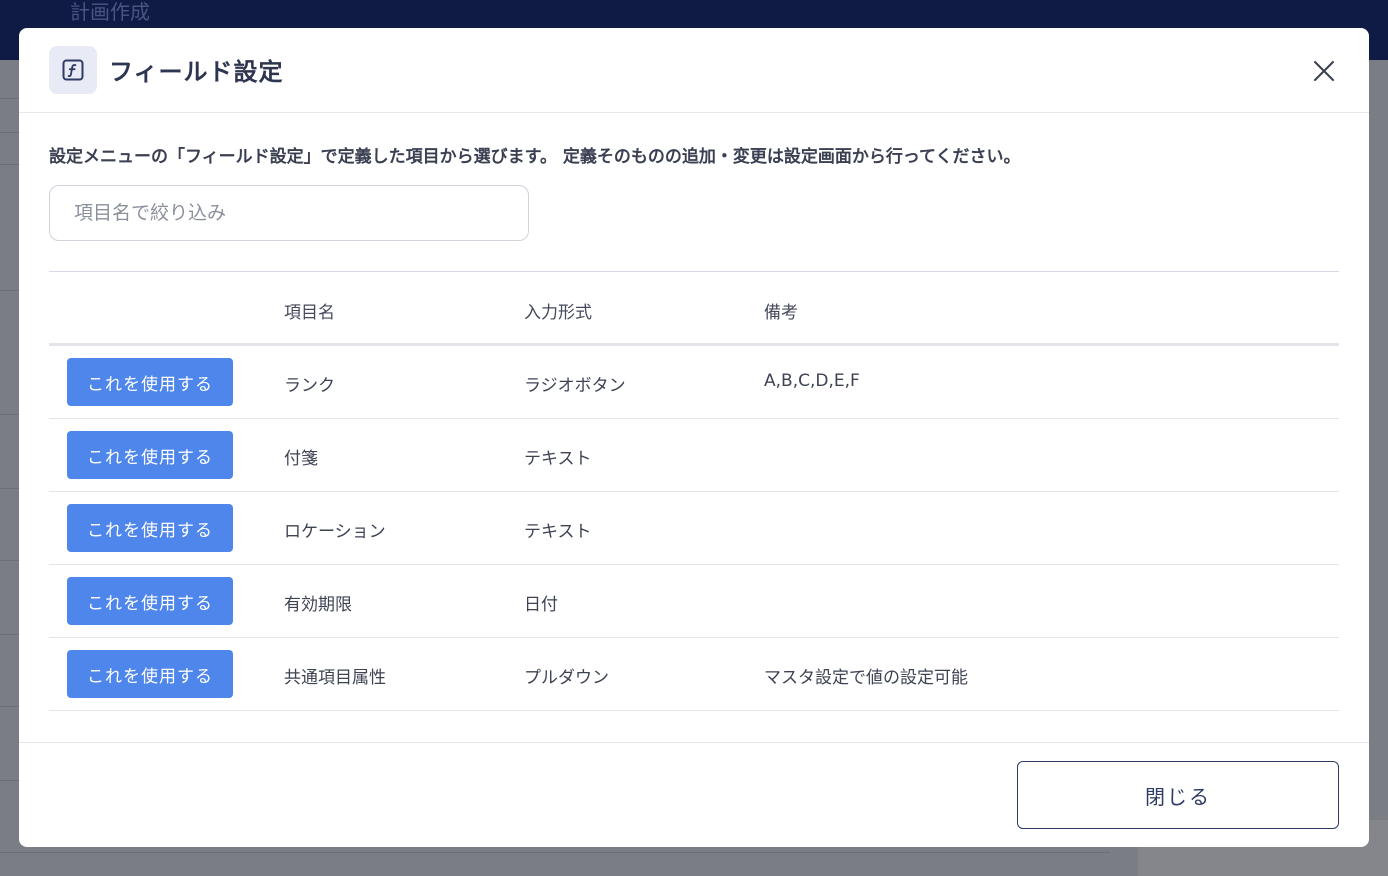 This screenshot has width=1388, height=876. What do you see at coordinates (694, 382) in the screenshot?
I see `table-row: これを使用する ランク ラジオボタン A,B,C,D,E,F` at bounding box center [694, 382].